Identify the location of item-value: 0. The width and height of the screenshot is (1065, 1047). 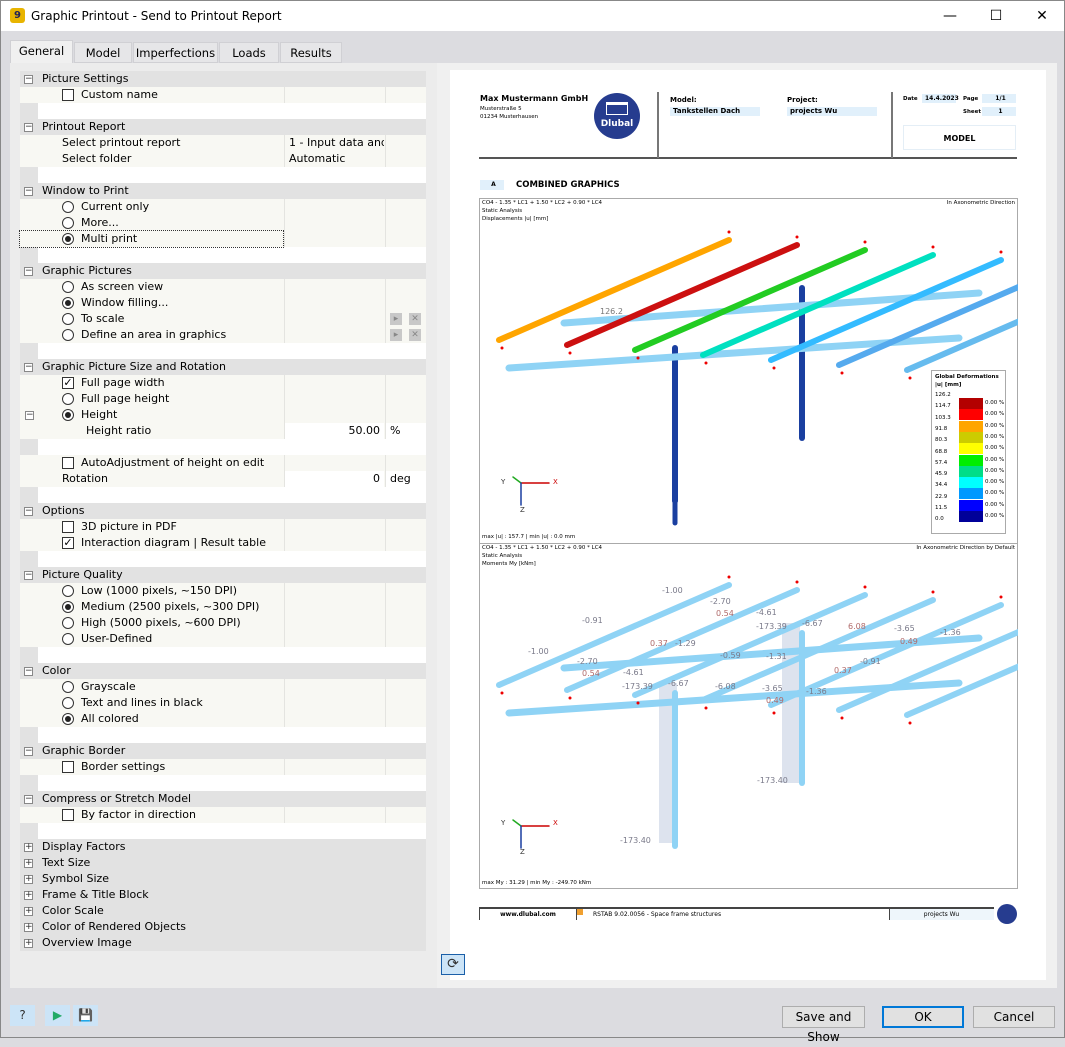
(334, 479).